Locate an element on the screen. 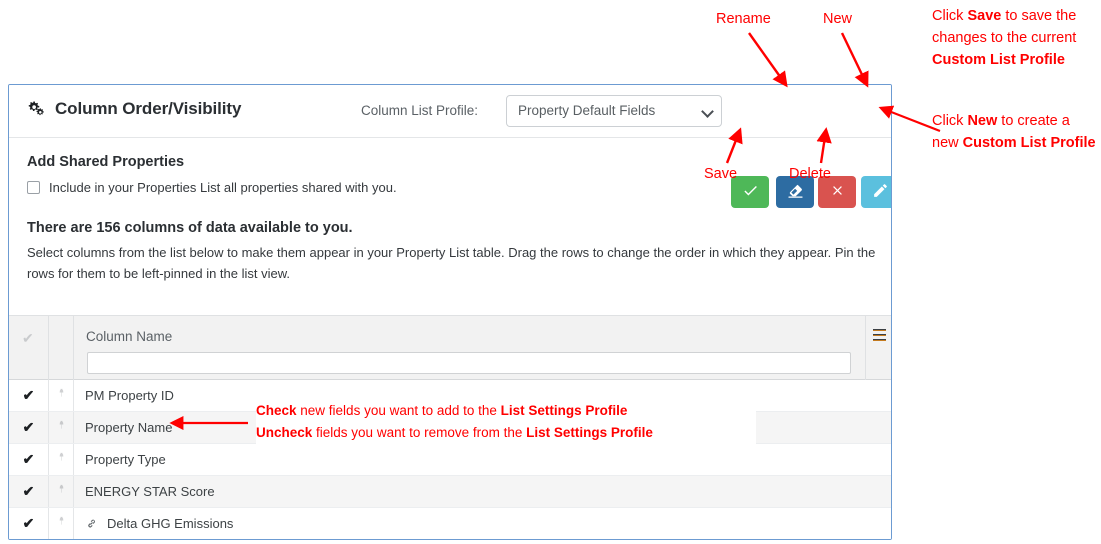 This screenshot has height=544, width=1101. new-button is located at coordinates (876, 192).